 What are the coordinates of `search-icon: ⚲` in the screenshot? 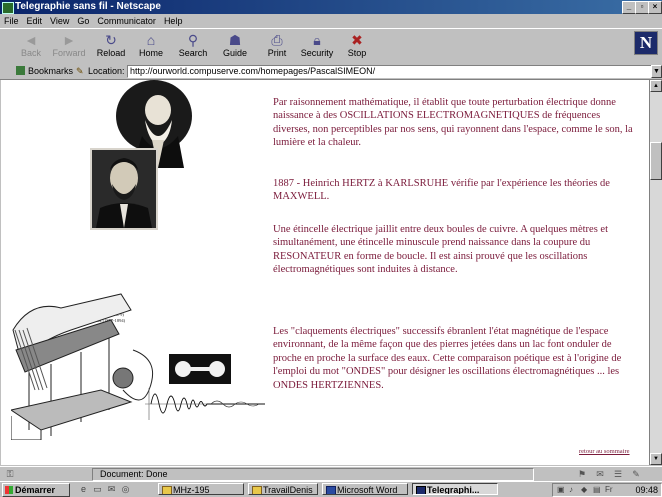 It's located at (193, 40).